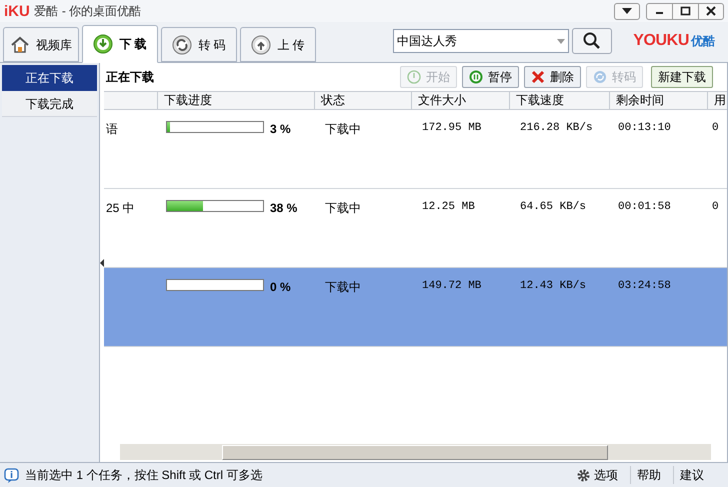 This screenshot has height=487, width=728. Describe the element at coordinates (199, 44) in the screenshot. I see `tab: 转 码` at that location.